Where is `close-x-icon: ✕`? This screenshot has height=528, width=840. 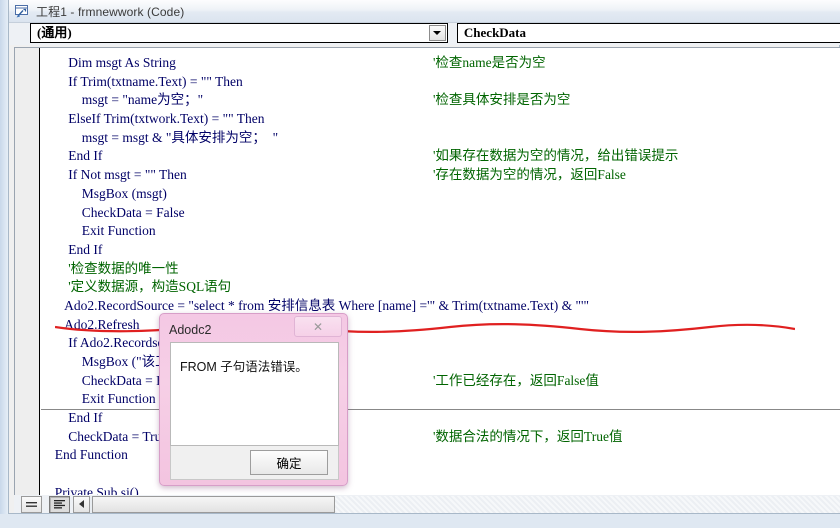
close-x-icon: ✕ is located at coordinates (318, 326).